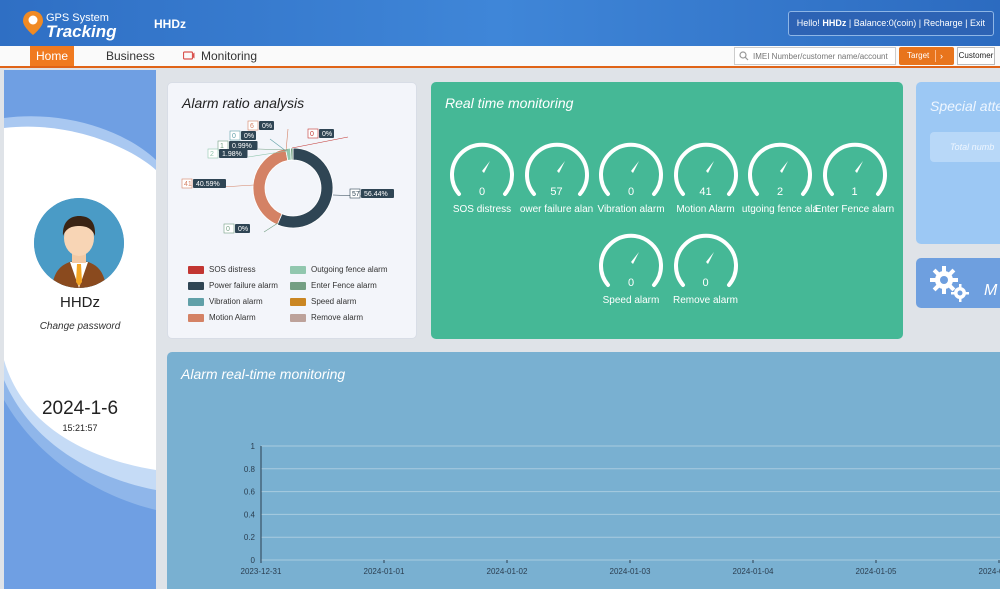  What do you see at coordinates (80, 326) in the screenshot?
I see `change-password-link: Change password` at bounding box center [80, 326].